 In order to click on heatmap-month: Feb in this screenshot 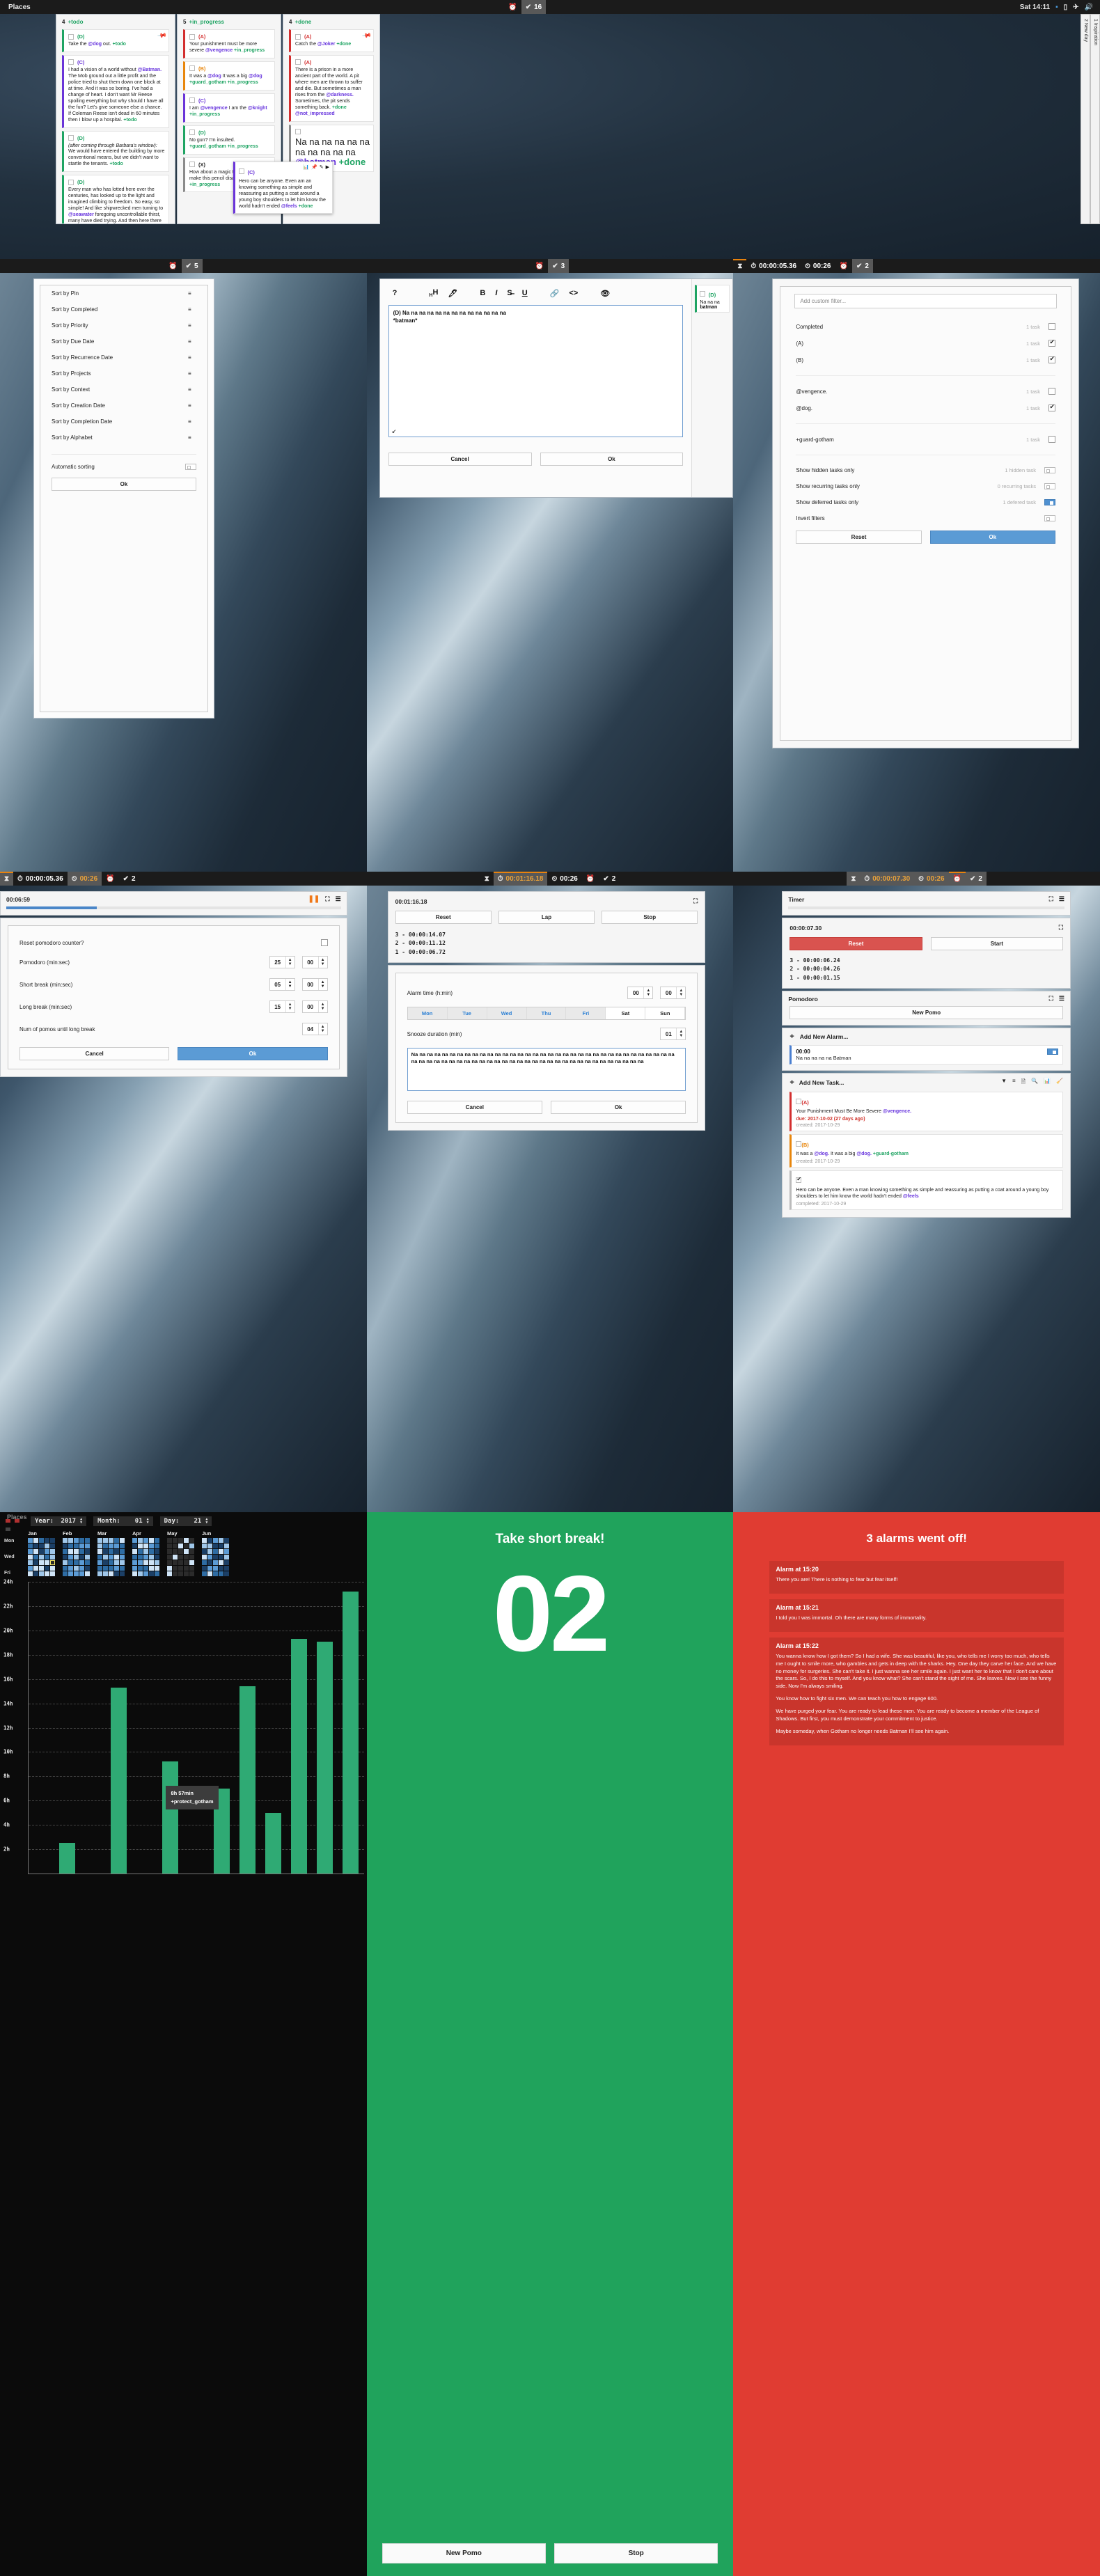, I will do `click(76, 1553)`.